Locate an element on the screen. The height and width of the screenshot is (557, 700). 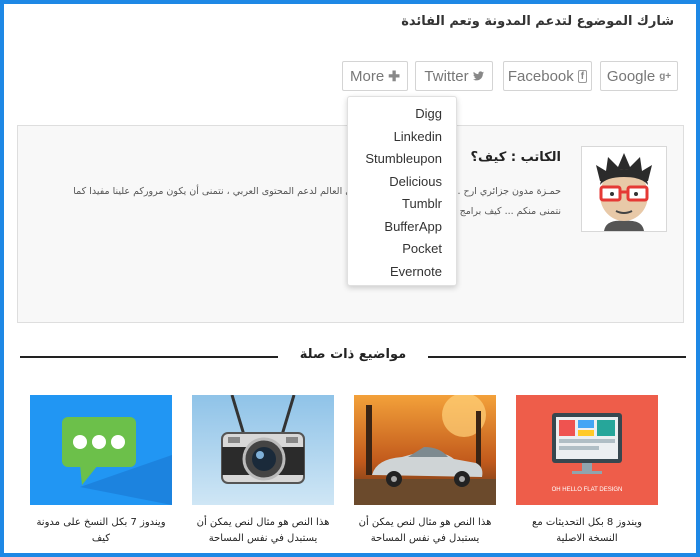
post-title: ويندوز 7 بكل النسخ على مدونة كيف is located at coordinates (101, 531).